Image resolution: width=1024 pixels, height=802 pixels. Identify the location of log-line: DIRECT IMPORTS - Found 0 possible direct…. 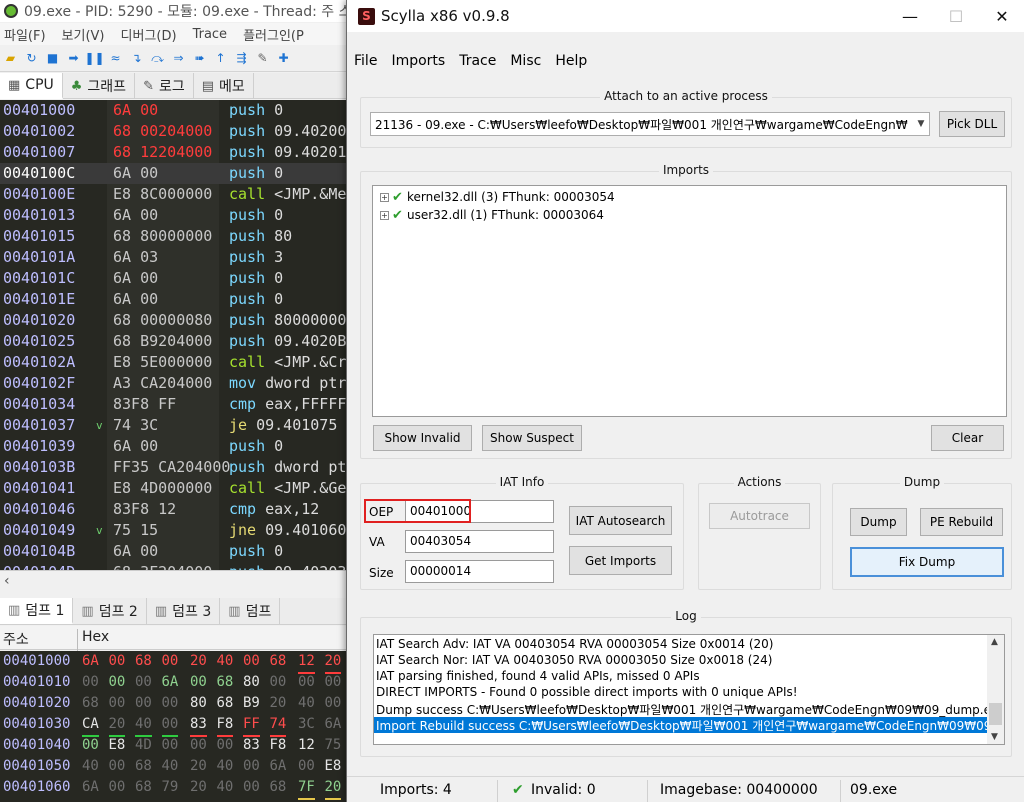
(681, 693).